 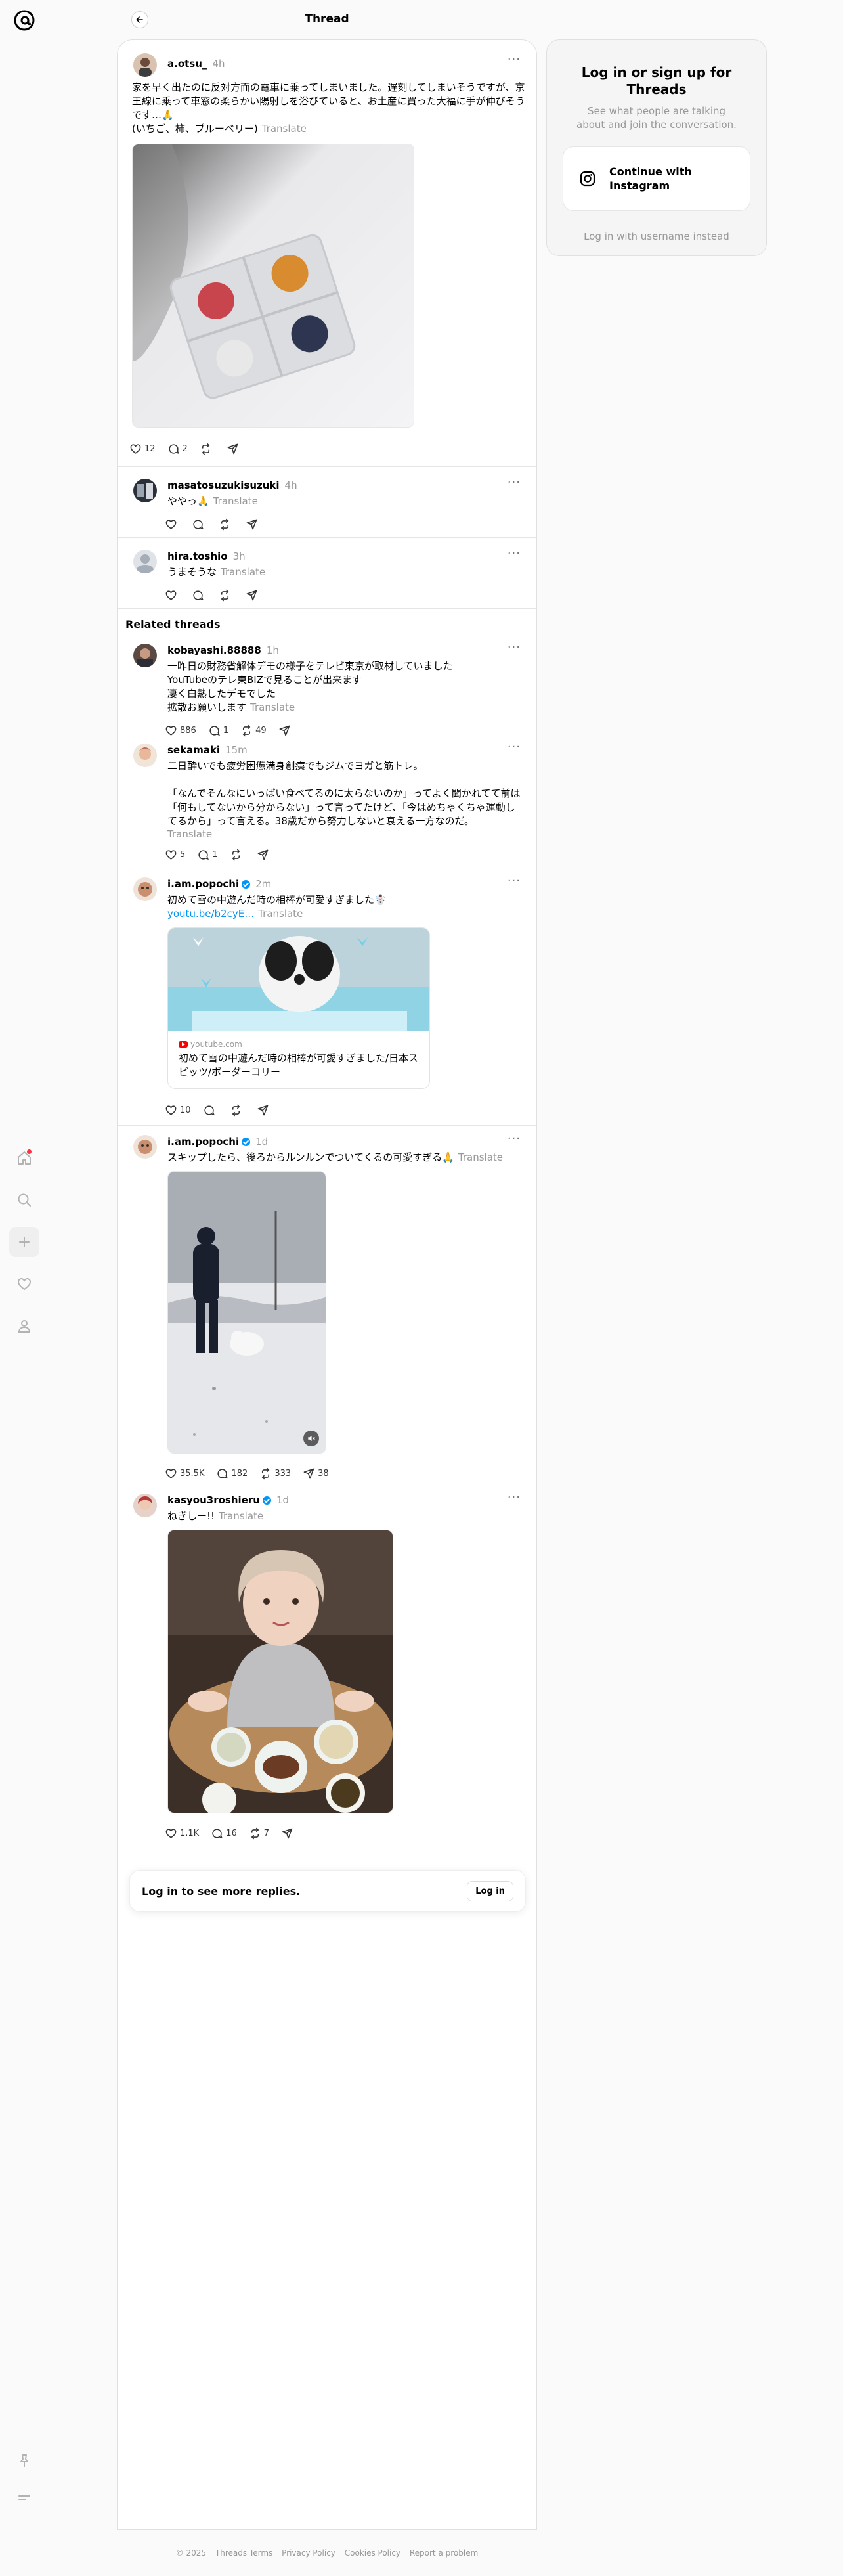 I want to click on nav-create, so click(x=24, y=1242).